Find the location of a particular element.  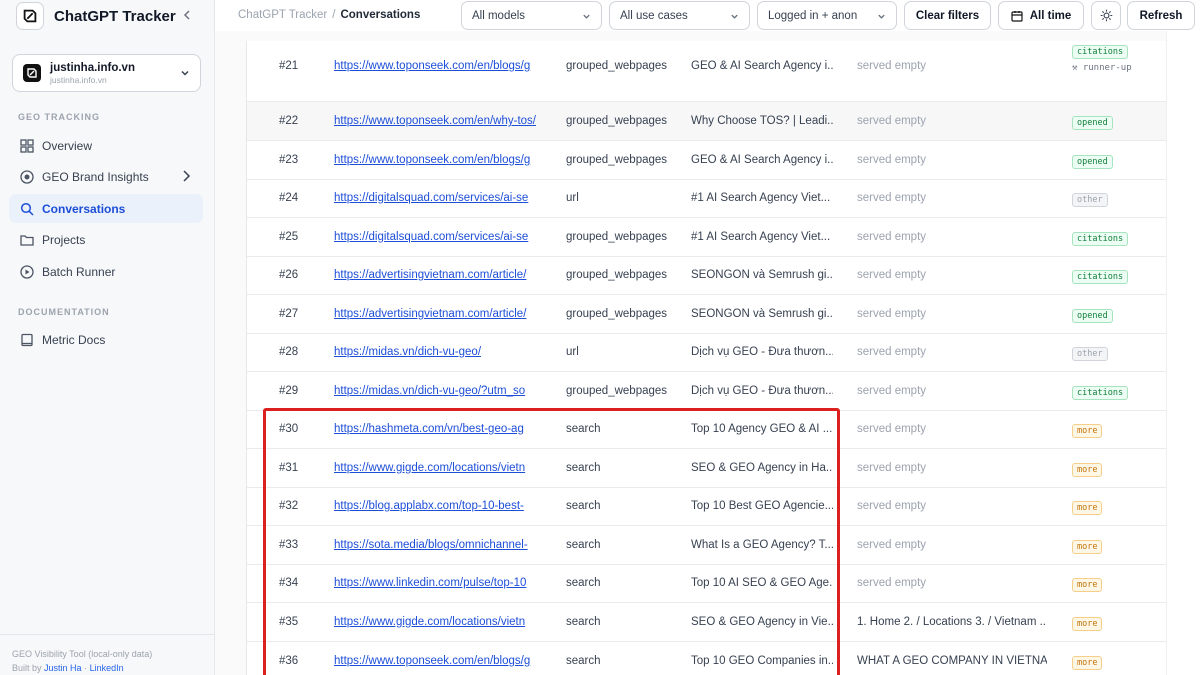

sidebar-item-label: Metric Docs is located at coordinates (74, 339).